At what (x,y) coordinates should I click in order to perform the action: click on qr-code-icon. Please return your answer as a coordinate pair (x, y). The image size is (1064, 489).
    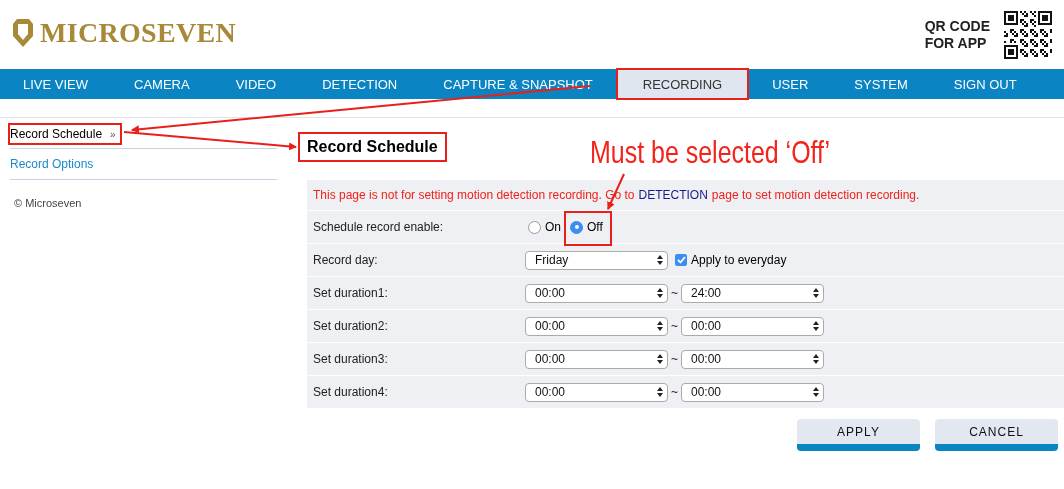
    Looking at the image, I should click on (1028, 34).